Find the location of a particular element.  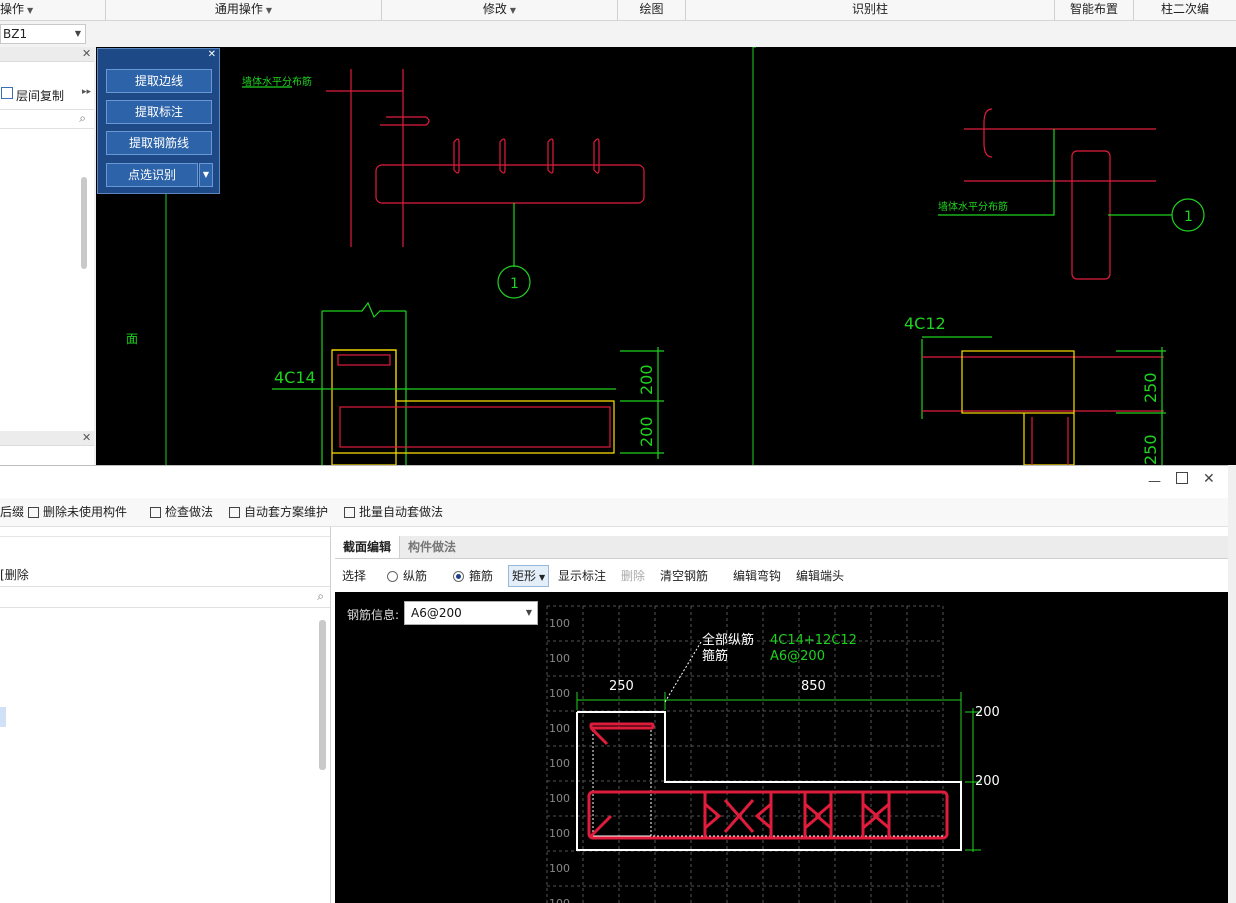

extract-rebar-button: 提取钢筋线 is located at coordinates (159, 143).